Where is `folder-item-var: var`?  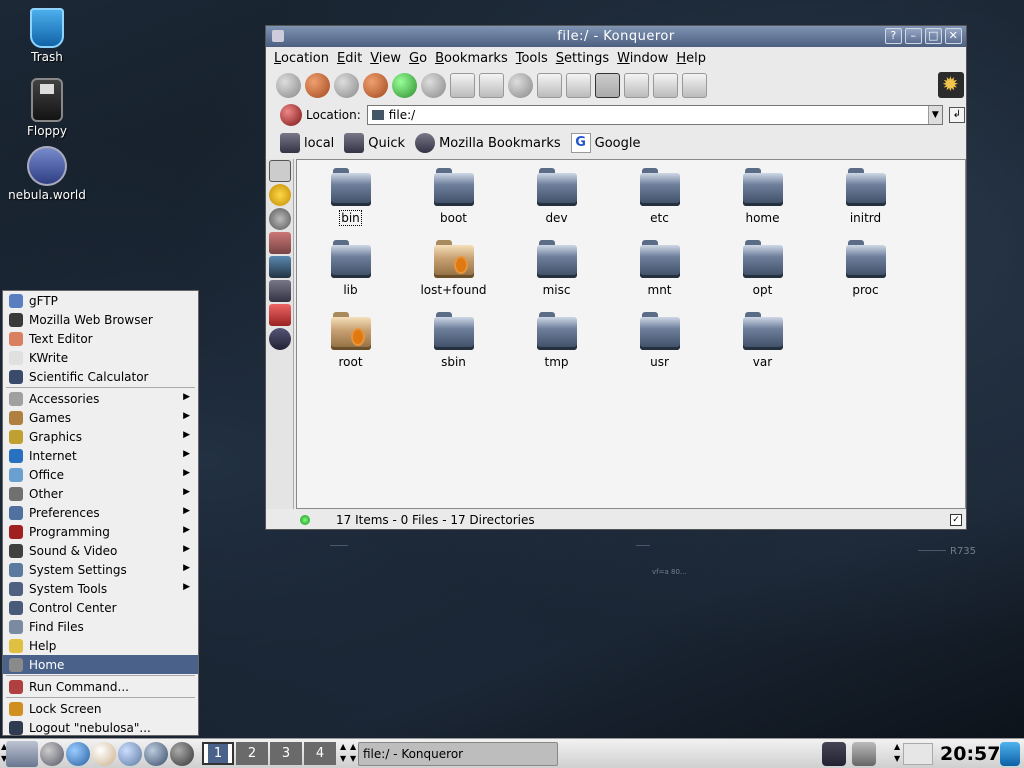 folder-item-var: var is located at coordinates (762, 346).